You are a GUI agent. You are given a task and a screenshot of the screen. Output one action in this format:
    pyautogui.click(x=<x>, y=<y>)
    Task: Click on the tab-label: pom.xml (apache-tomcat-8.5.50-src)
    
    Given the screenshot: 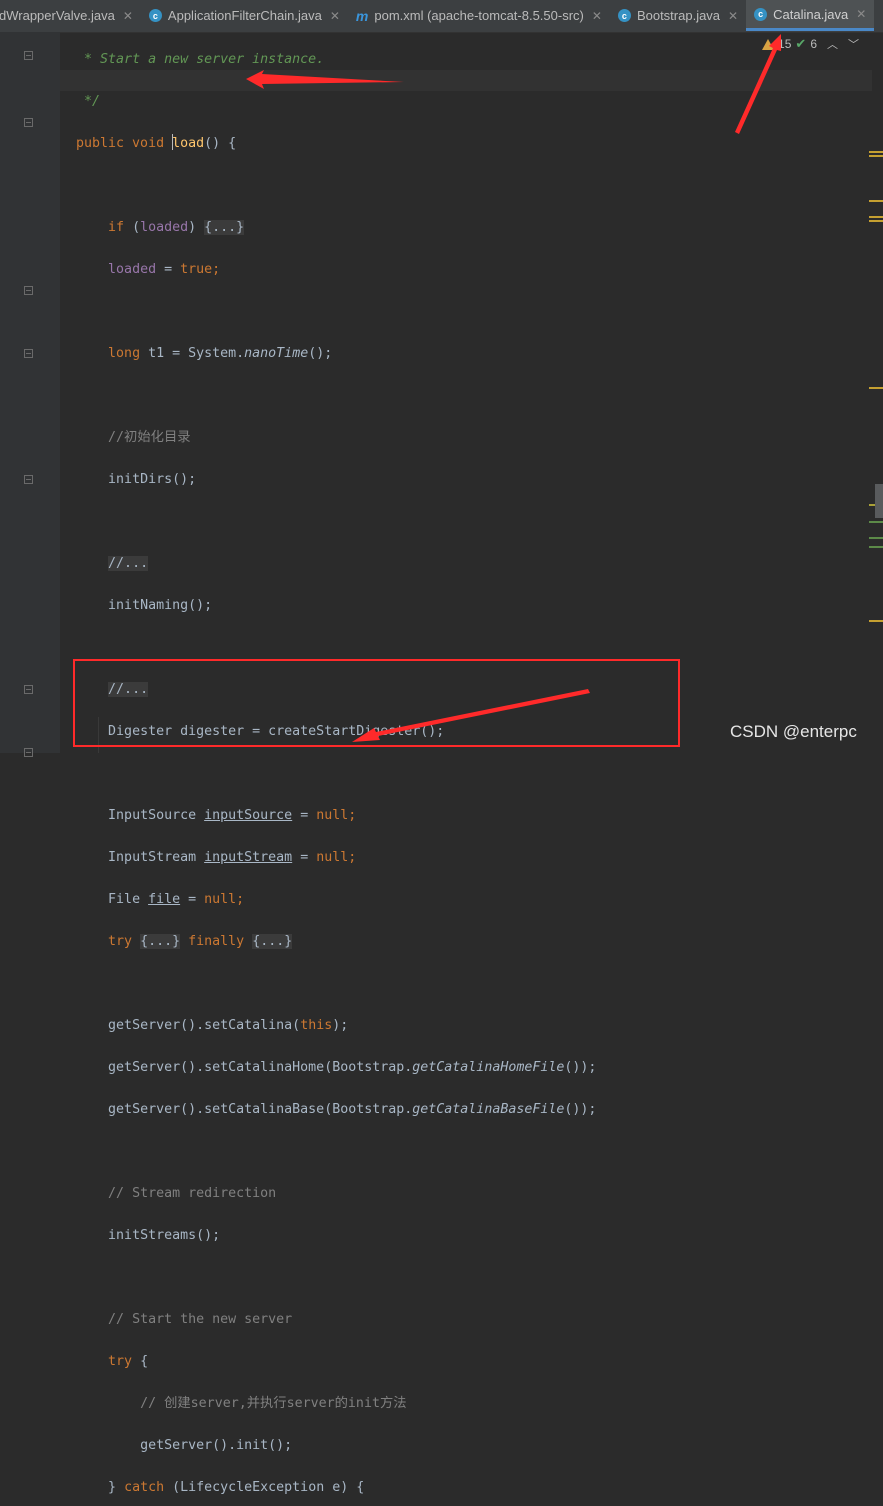 What is the action you would take?
    pyautogui.click(x=479, y=15)
    